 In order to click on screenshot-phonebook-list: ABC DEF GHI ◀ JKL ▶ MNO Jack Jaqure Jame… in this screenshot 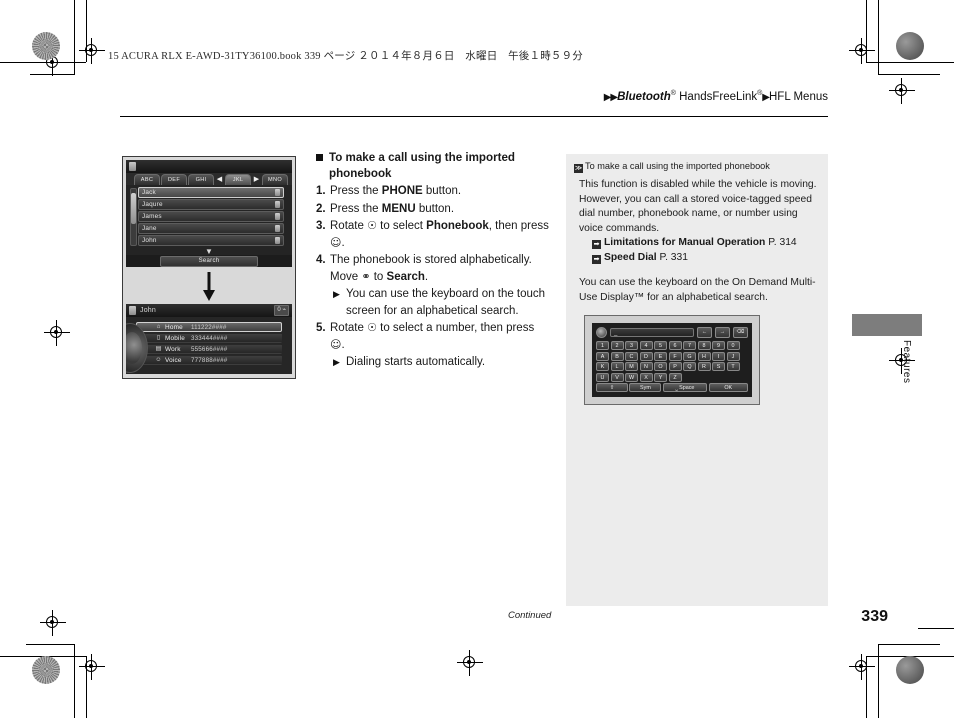, I will do `click(209, 213)`.